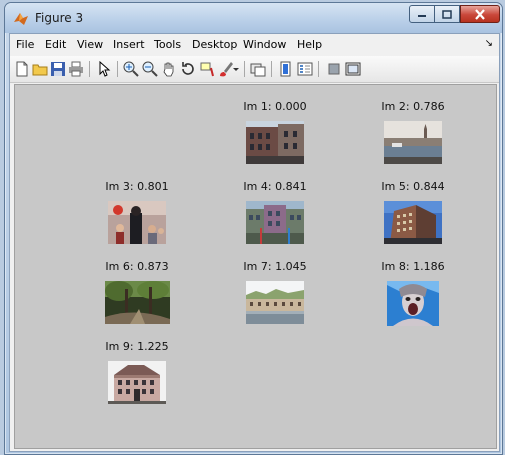 The width and height of the screenshot is (505, 455). What do you see at coordinates (258, 69) in the screenshot?
I see `link-plot-icon` at bounding box center [258, 69].